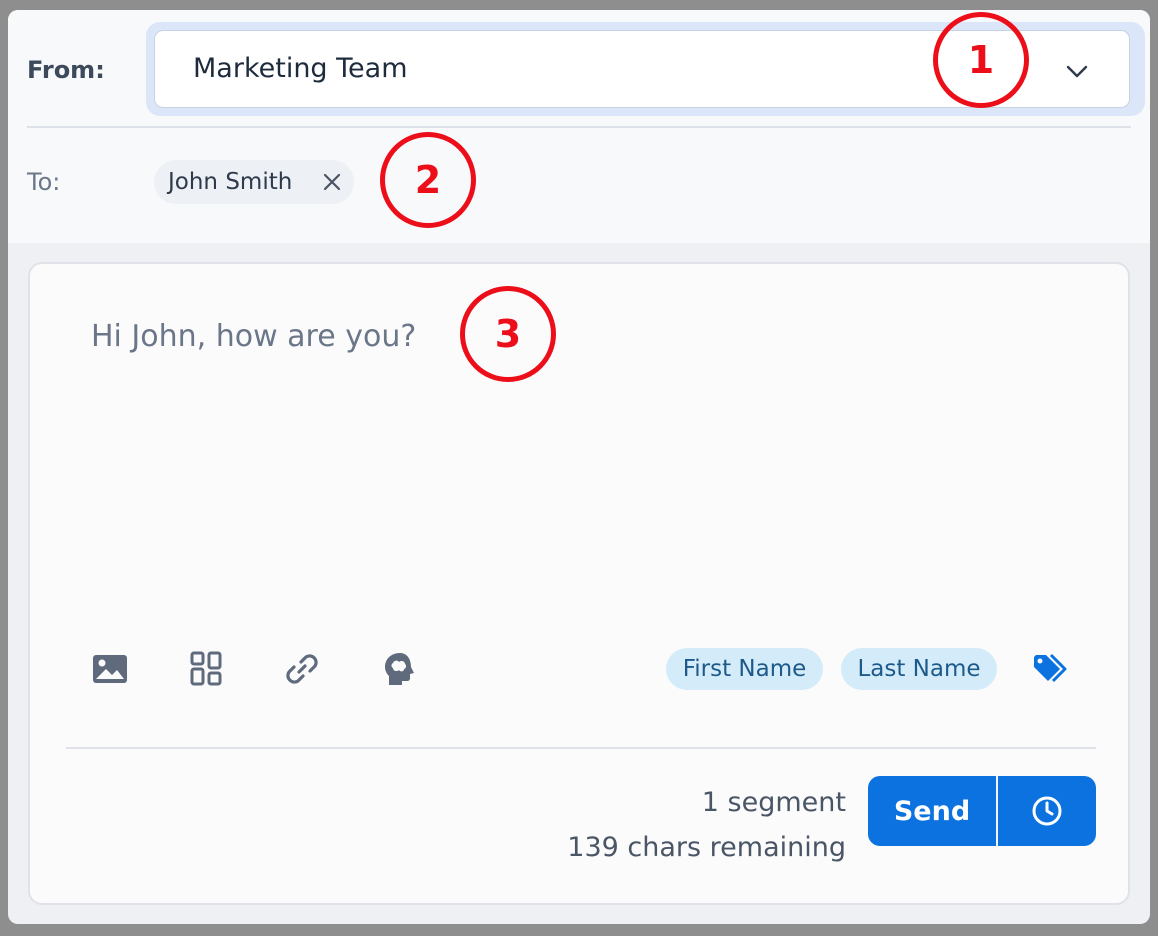 Image resolution: width=1158 pixels, height=936 pixels. What do you see at coordinates (706, 847) in the screenshot?
I see `chars-remaining: 139 chars remaining` at bounding box center [706, 847].